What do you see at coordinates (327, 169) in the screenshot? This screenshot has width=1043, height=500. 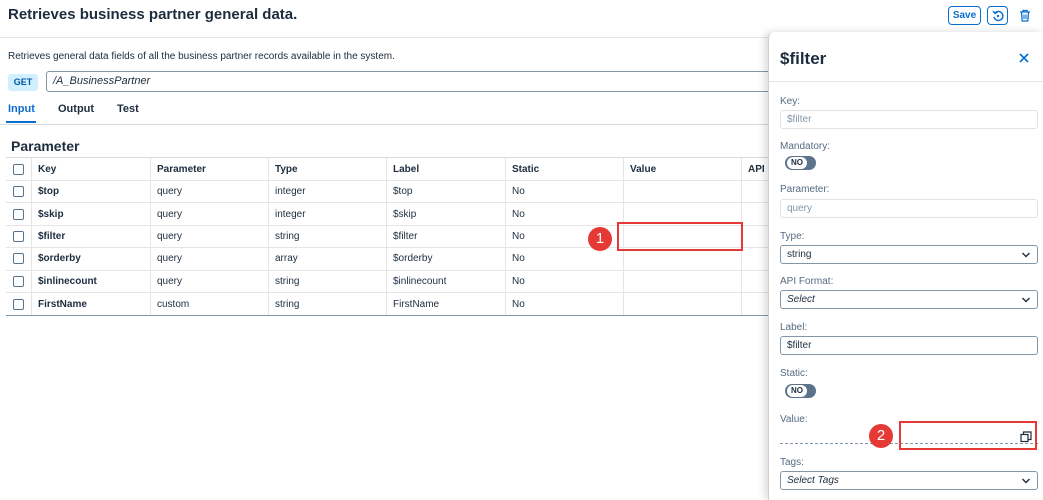 I see `column-header-type: Type` at bounding box center [327, 169].